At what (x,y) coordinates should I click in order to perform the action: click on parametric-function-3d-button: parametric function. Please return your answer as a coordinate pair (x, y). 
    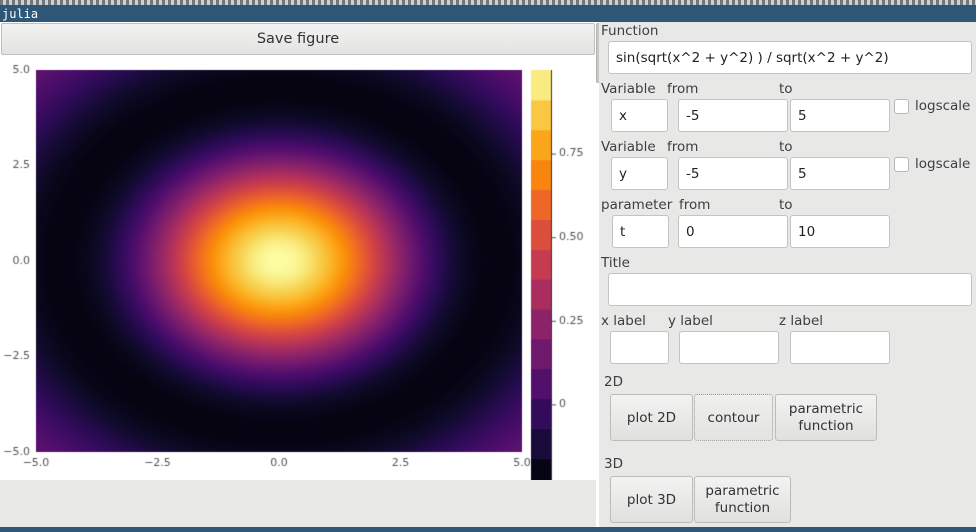
    Looking at the image, I should click on (742, 499).